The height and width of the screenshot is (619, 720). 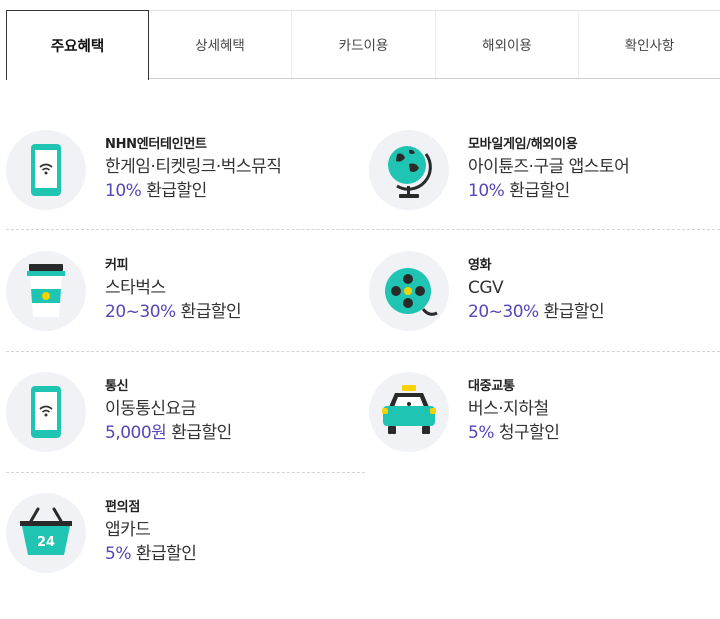 I want to click on benefit-text: 영화 CGV 20~30% 환급할인, so click(x=536, y=290).